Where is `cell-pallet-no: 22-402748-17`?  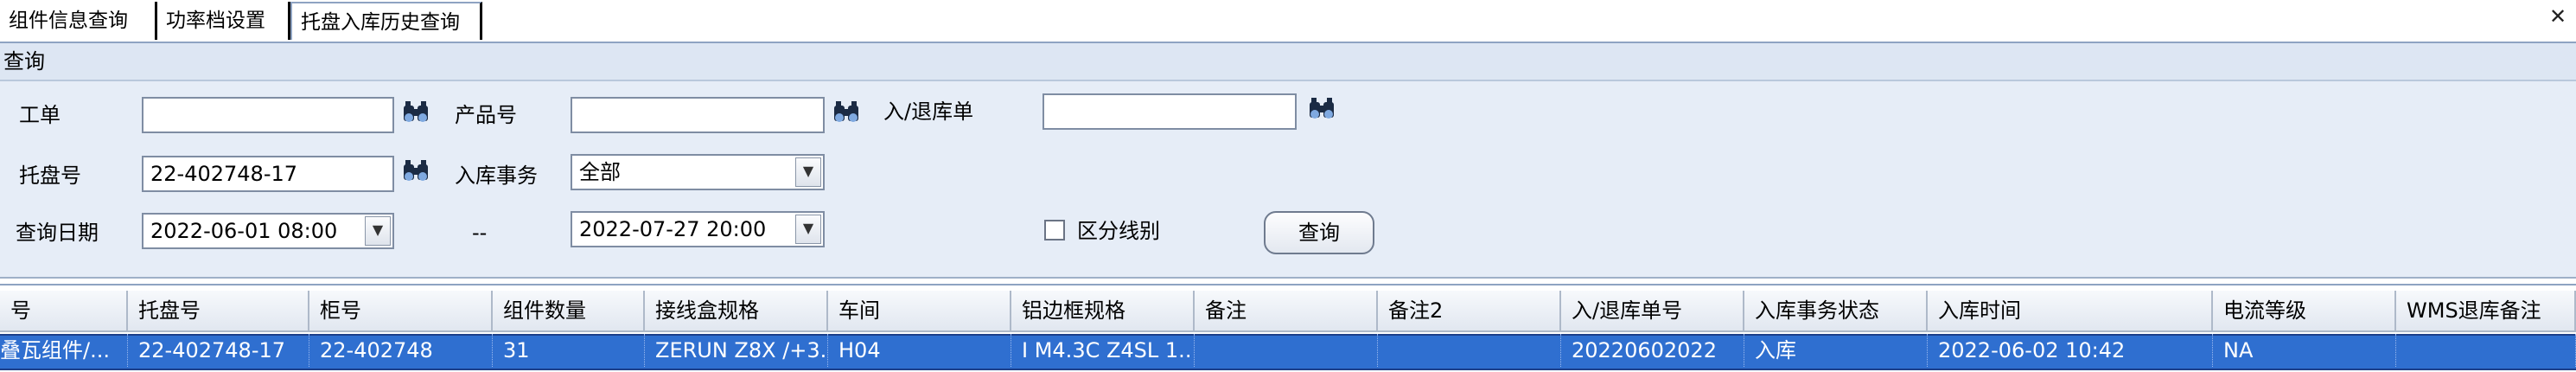
cell-pallet-no: 22-402748-17 is located at coordinates (218, 350).